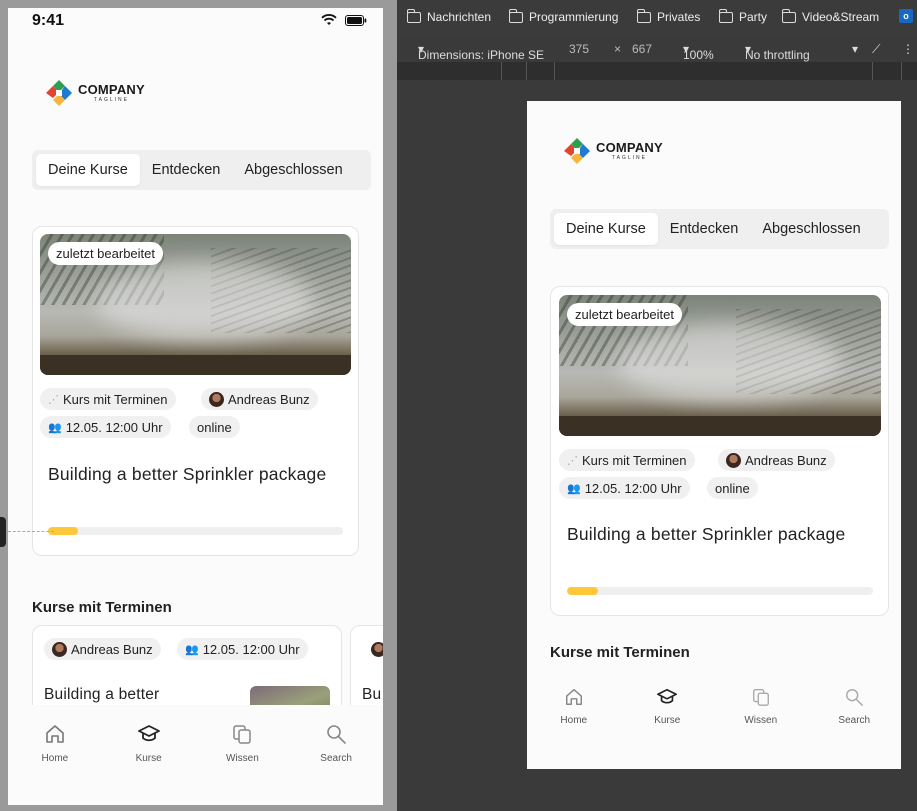  I want to click on bottom-navigation: Home Kurse Wissen Search, so click(714, 728).